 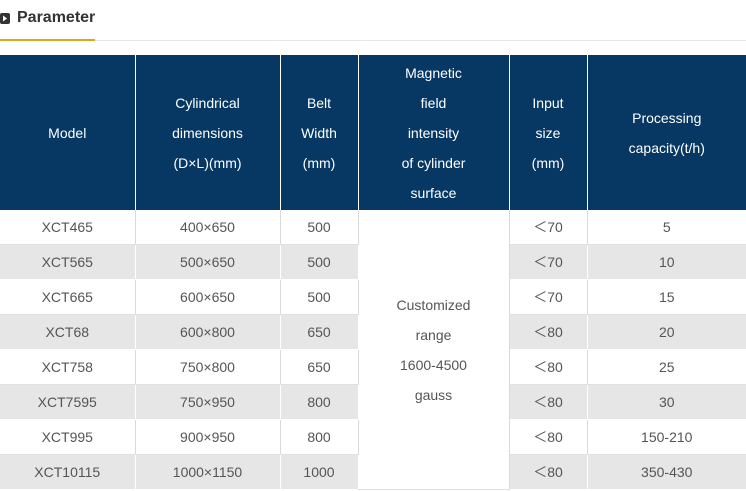 I want to click on cell-dimensions: 600×800, so click(x=208, y=332).